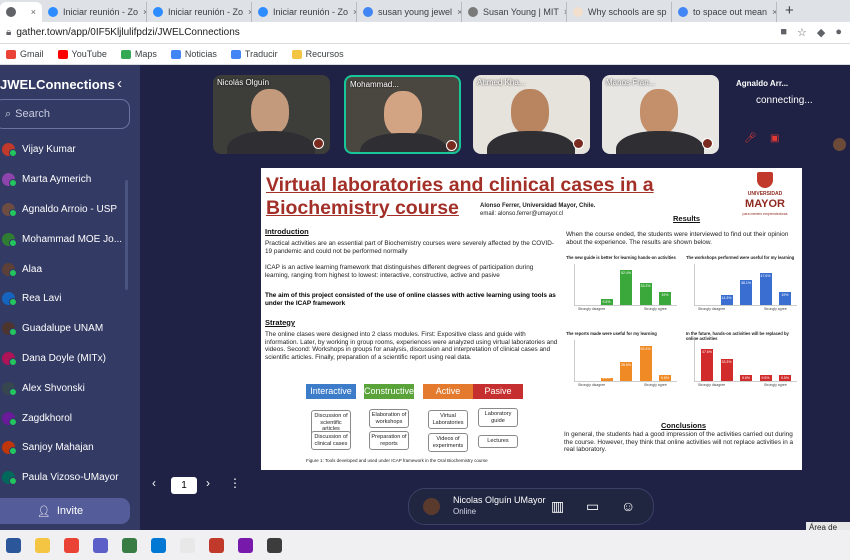 The height and width of the screenshot is (560, 850). I want to click on browser-tab: Why schools are sp×, so click(619, 12).